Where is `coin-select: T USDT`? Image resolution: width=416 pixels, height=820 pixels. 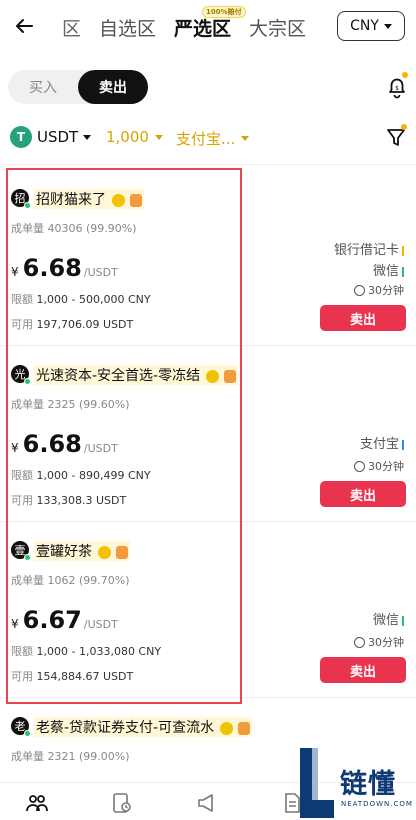
coin-select: T USDT is located at coordinates (51, 137).